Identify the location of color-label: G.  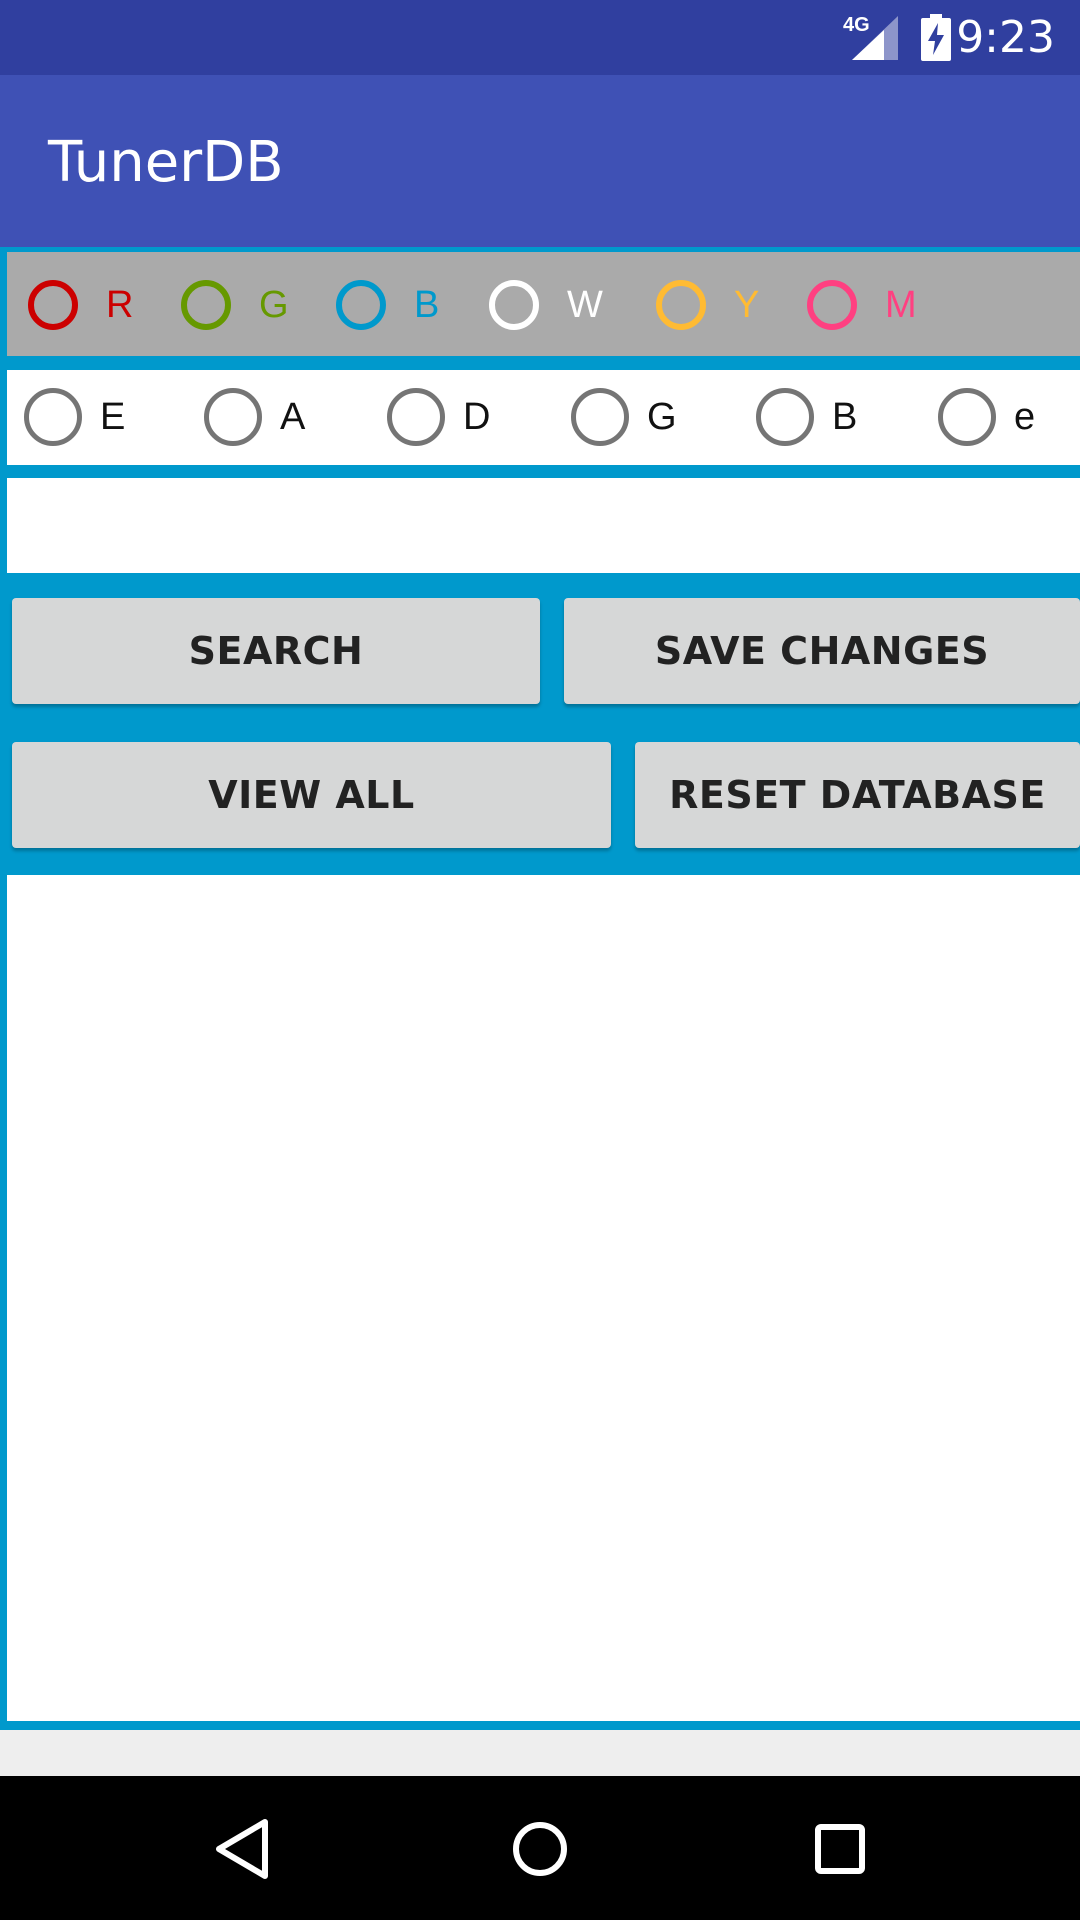
(274, 304).